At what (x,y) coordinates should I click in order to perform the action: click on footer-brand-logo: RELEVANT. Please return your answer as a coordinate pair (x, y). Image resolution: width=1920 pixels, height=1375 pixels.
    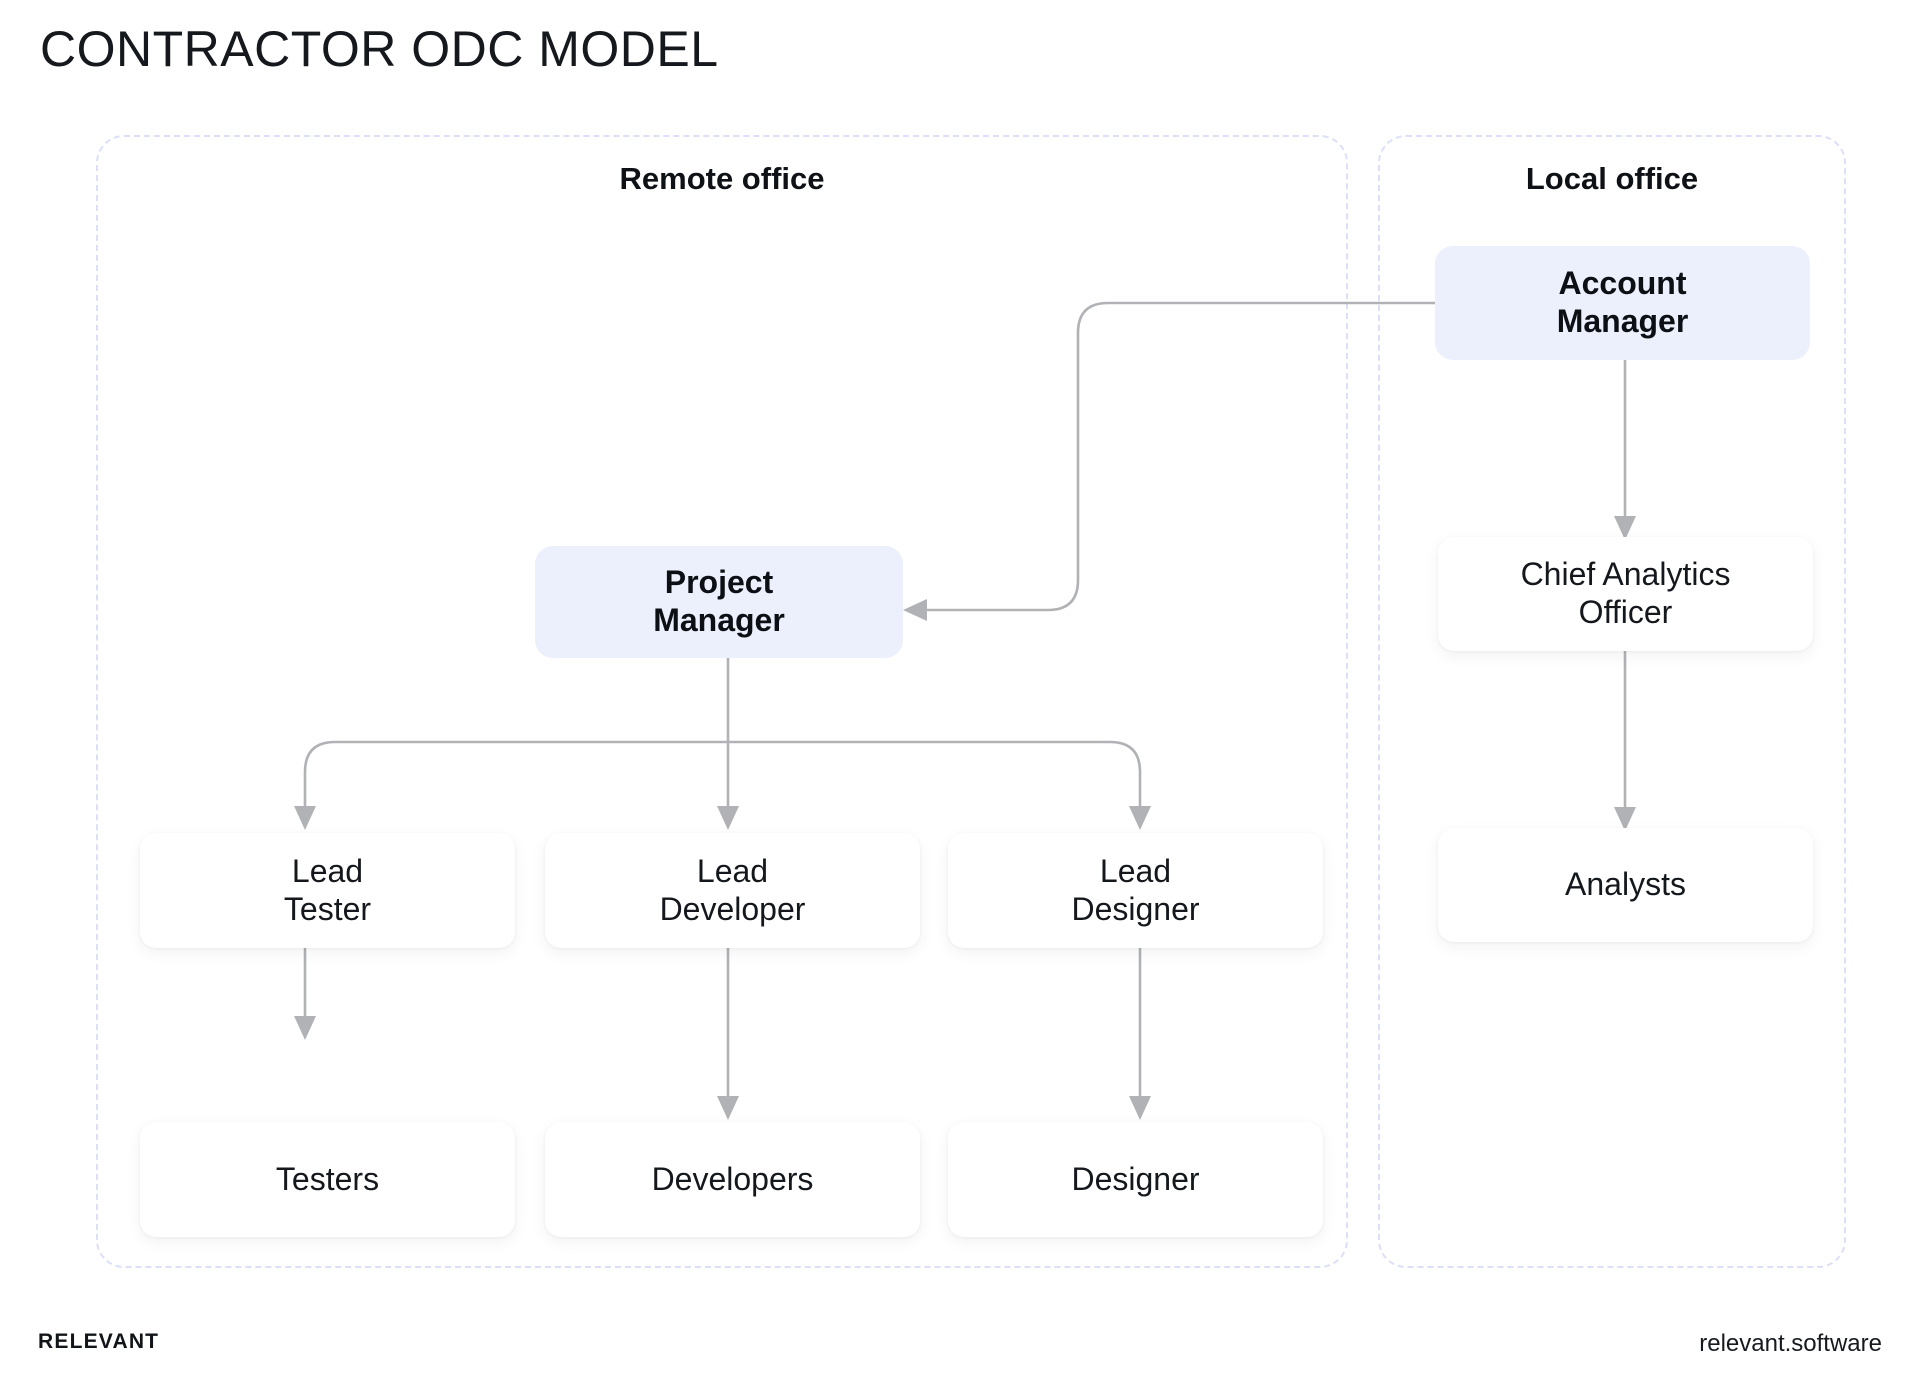
    Looking at the image, I should click on (99, 1341).